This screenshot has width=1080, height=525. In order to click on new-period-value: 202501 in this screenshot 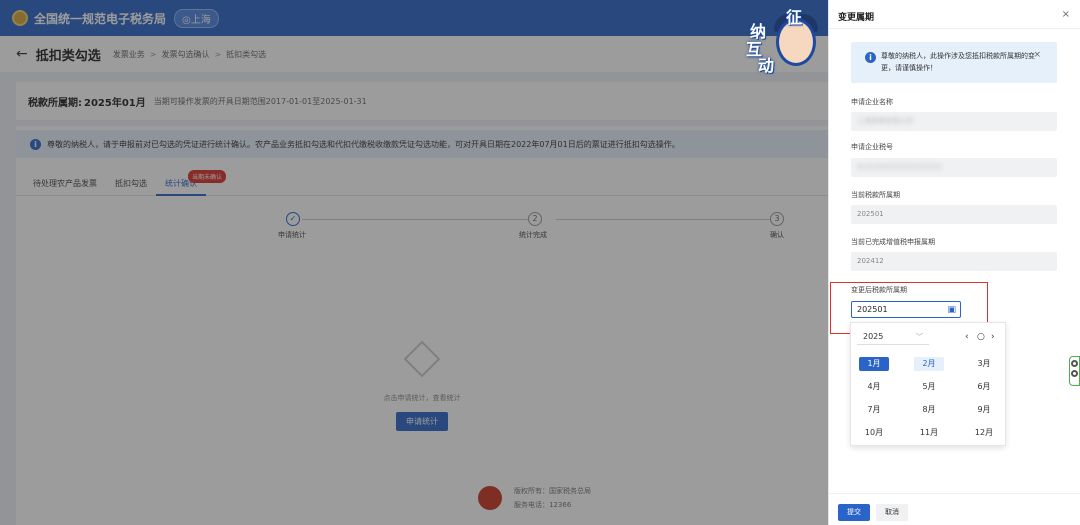, I will do `click(872, 309)`.